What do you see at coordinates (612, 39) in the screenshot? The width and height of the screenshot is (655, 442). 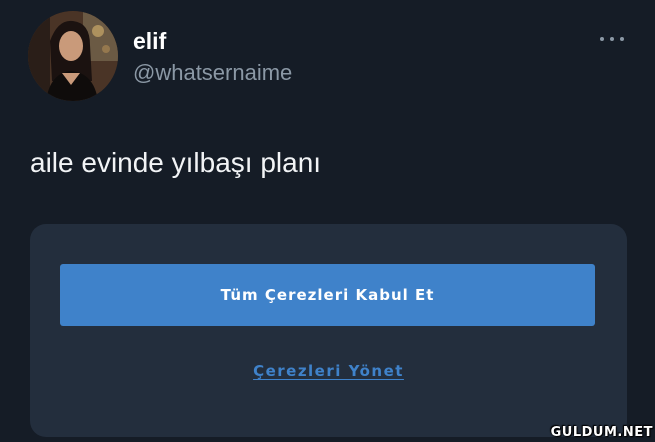 I see `more-options-icon` at bounding box center [612, 39].